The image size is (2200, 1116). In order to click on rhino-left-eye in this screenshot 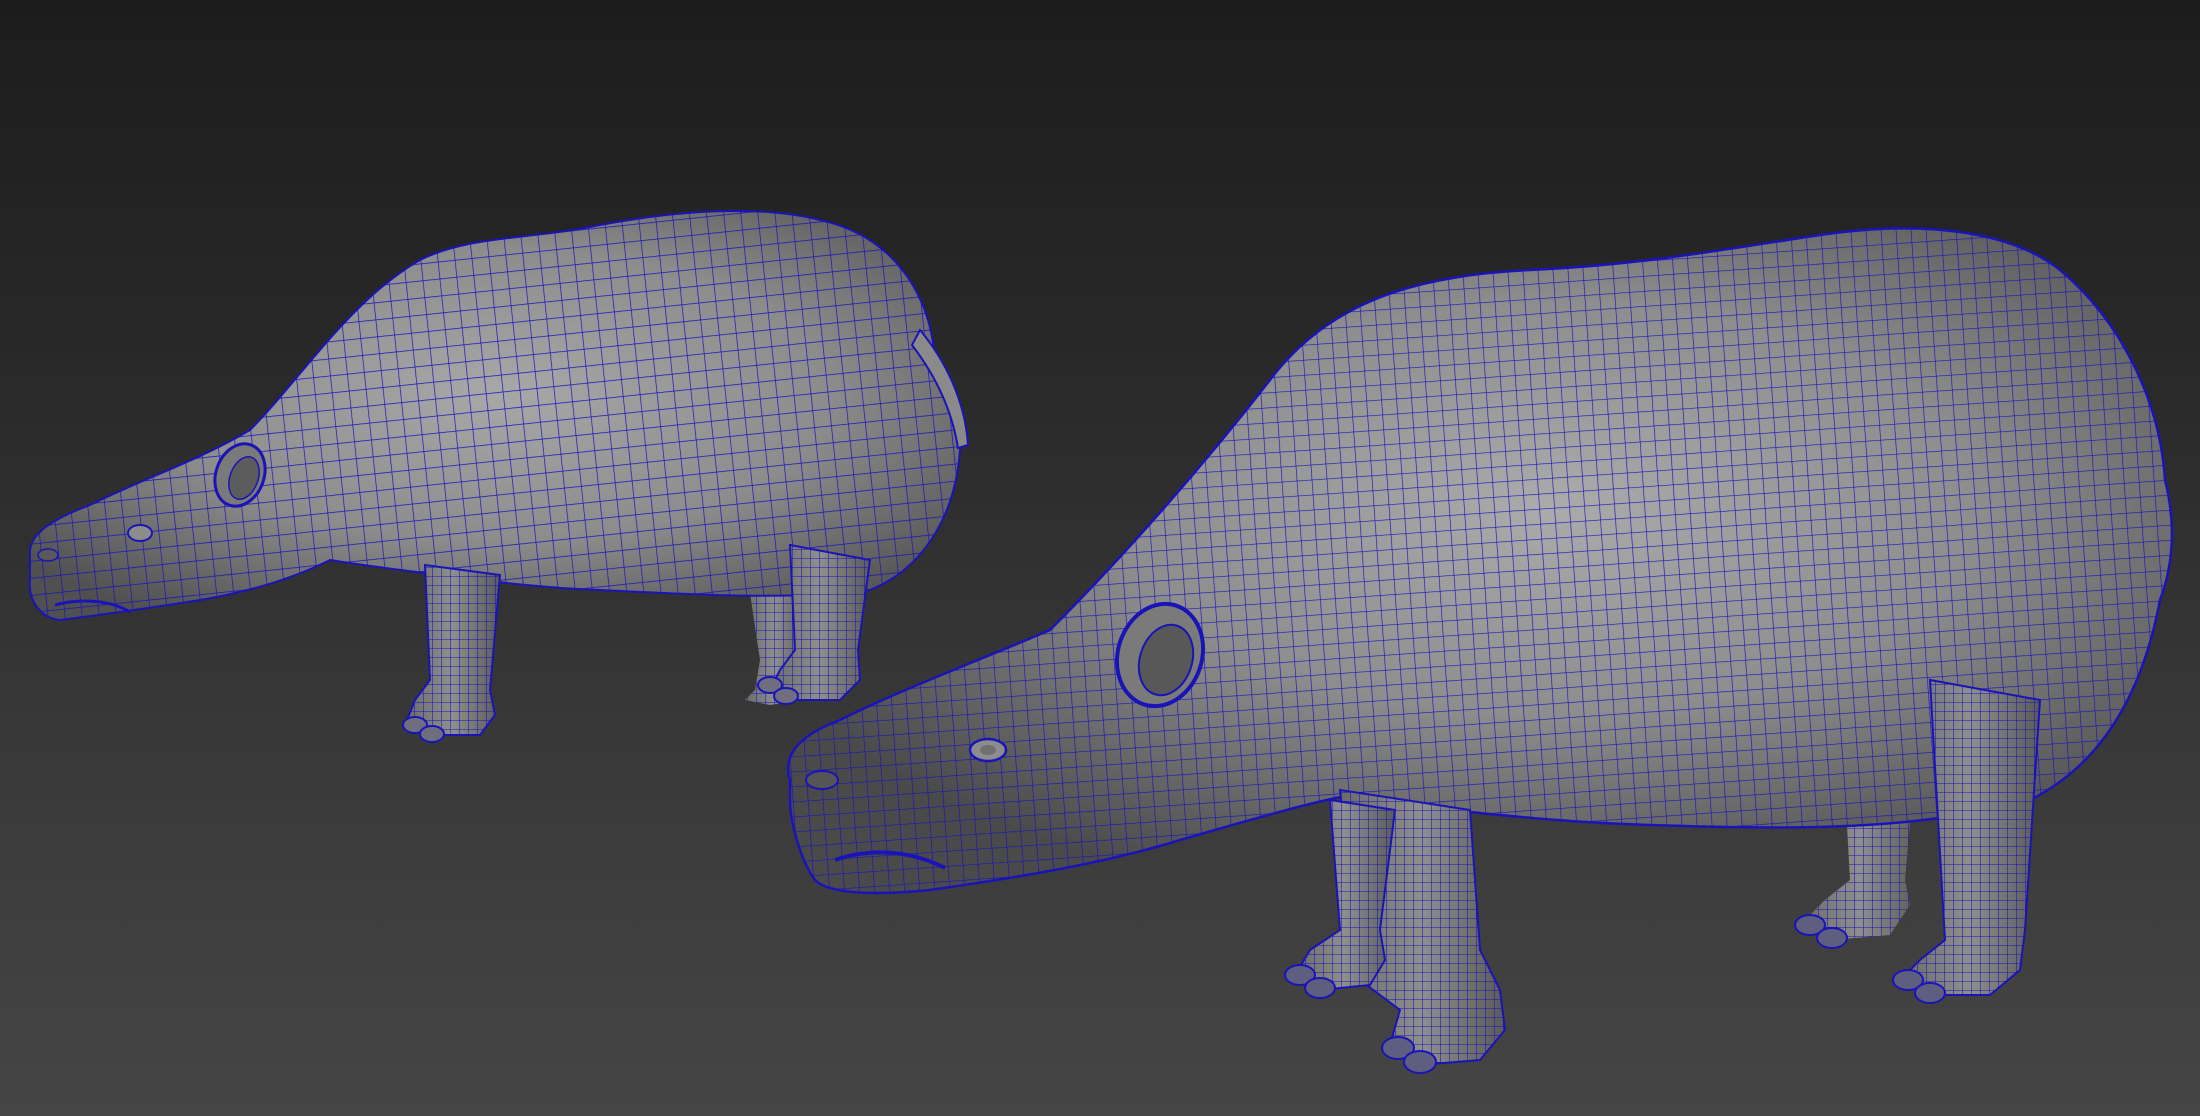, I will do `click(140, 533)`.